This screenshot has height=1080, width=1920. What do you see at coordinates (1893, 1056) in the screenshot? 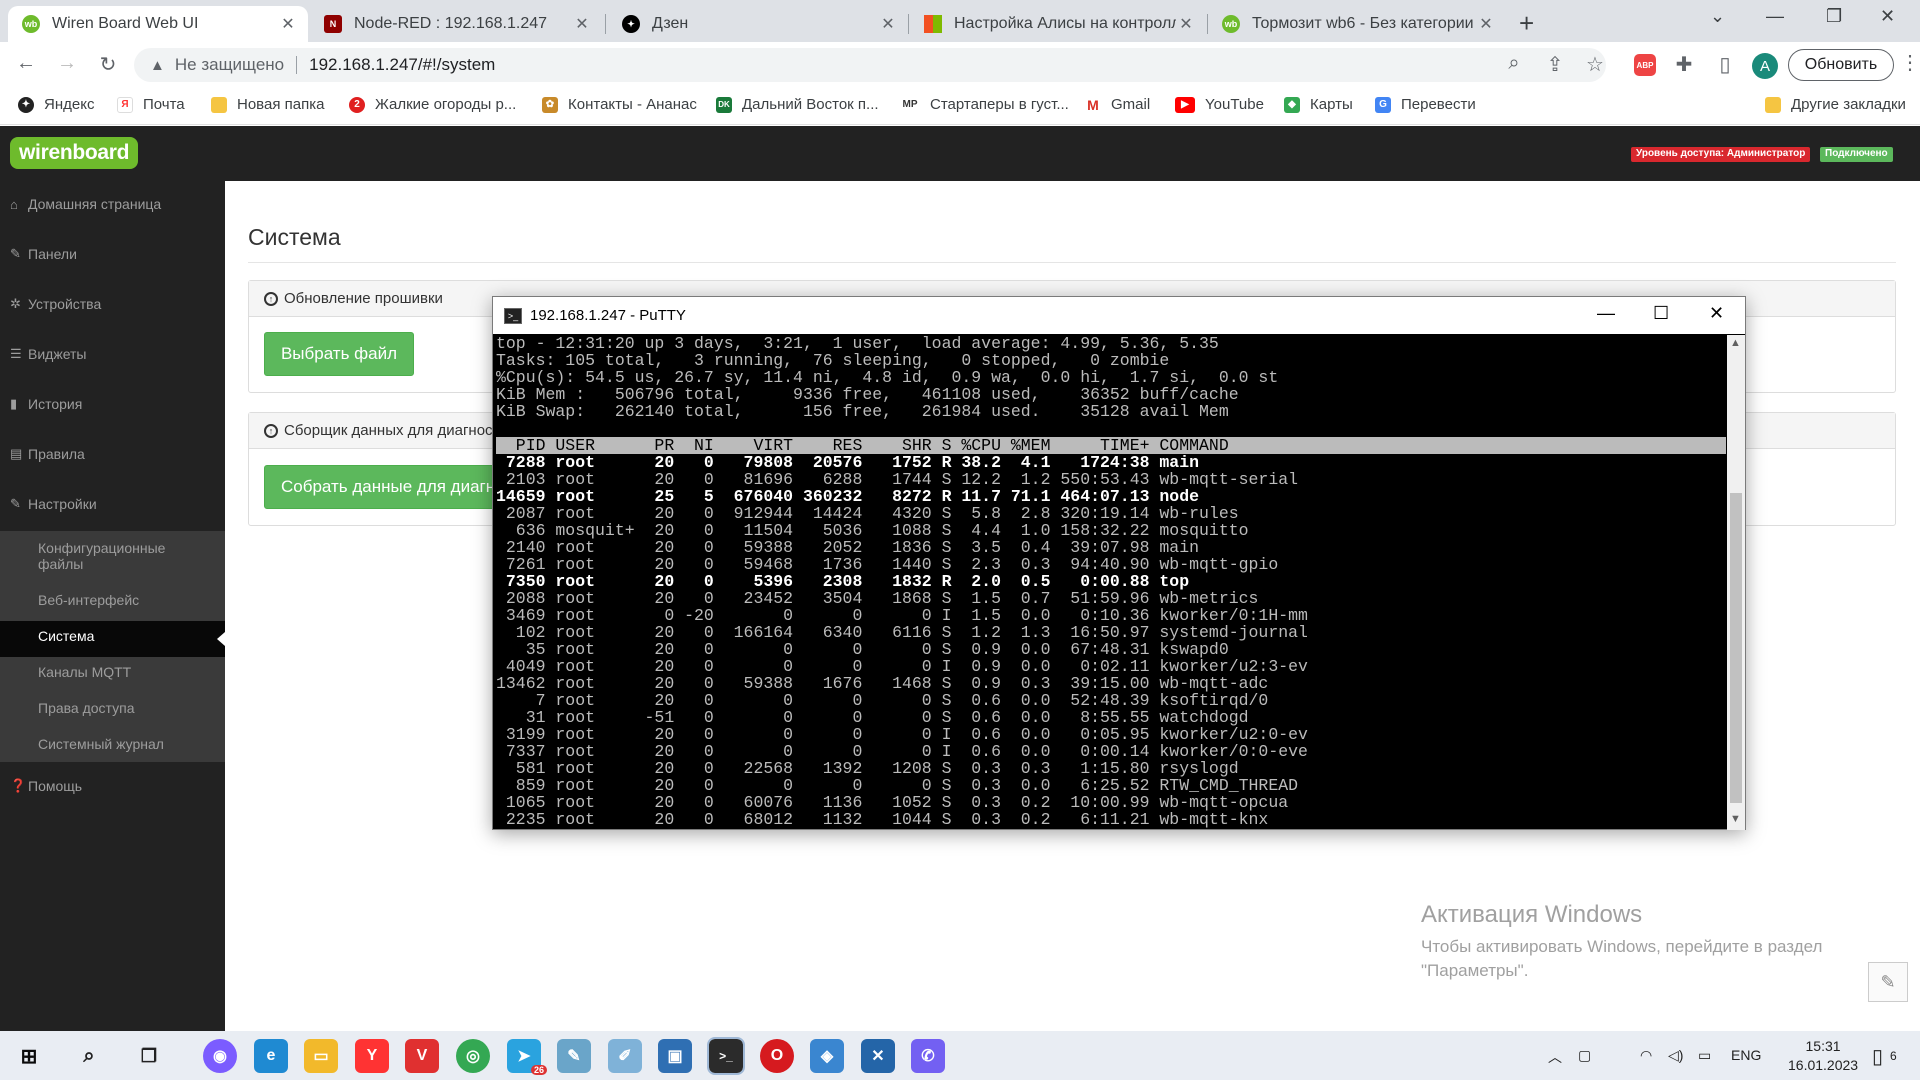
I see `notification-count: 6` at bounding box center [1893, 1056].